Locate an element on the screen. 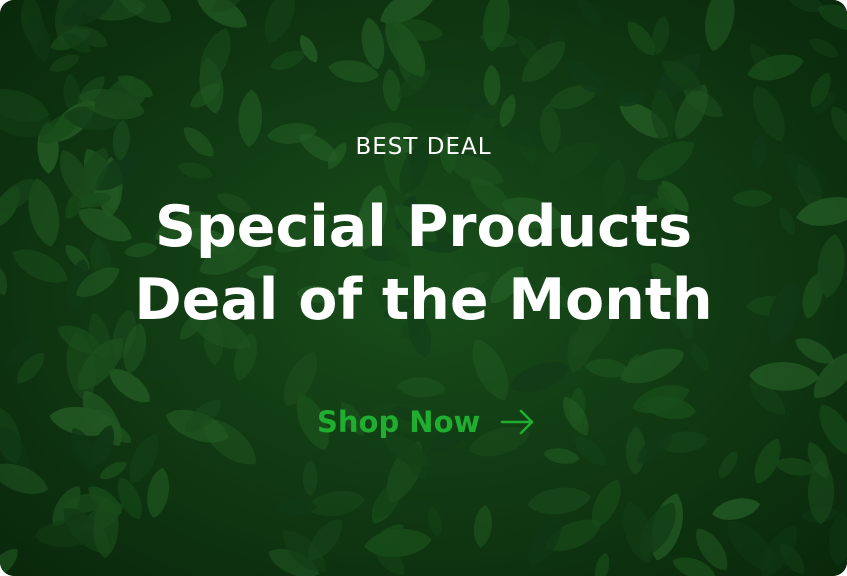  eyebrow-label: BEST DEAL is located at coordinates (423, 147).